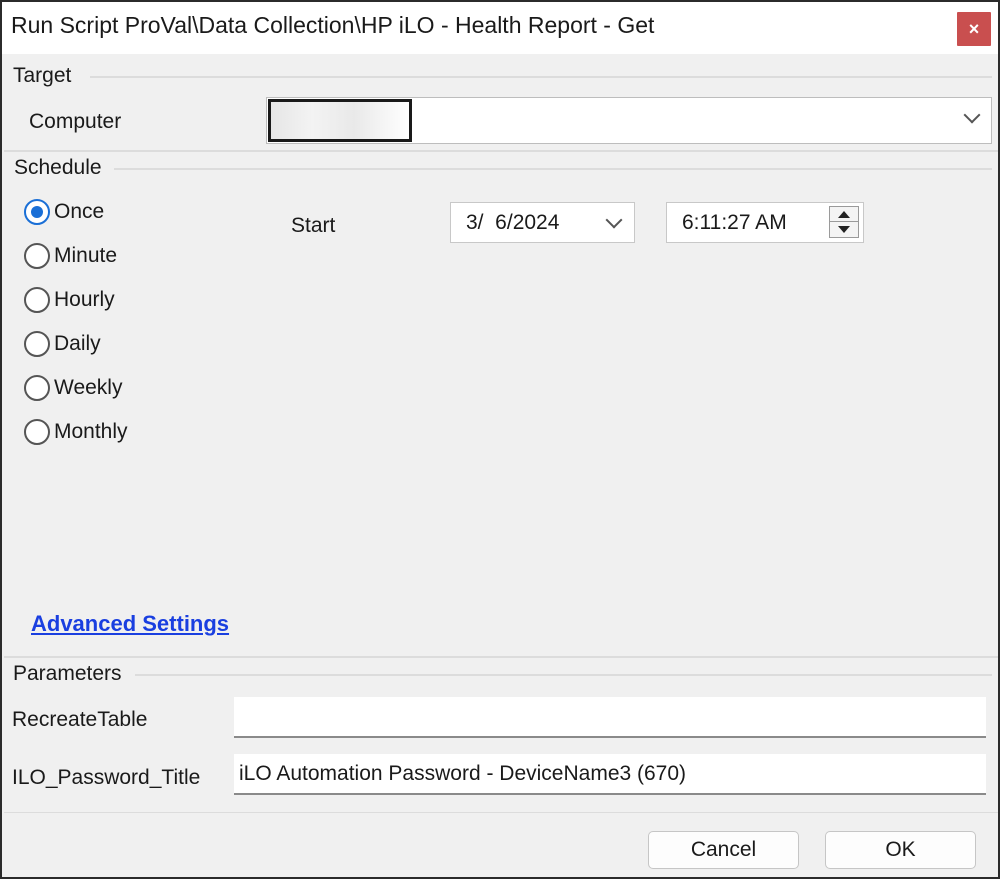  What do you see at coordinates (610, 774) in the screenshot?
I see `ilo-password-title-input` at bounding box center [610, 774].